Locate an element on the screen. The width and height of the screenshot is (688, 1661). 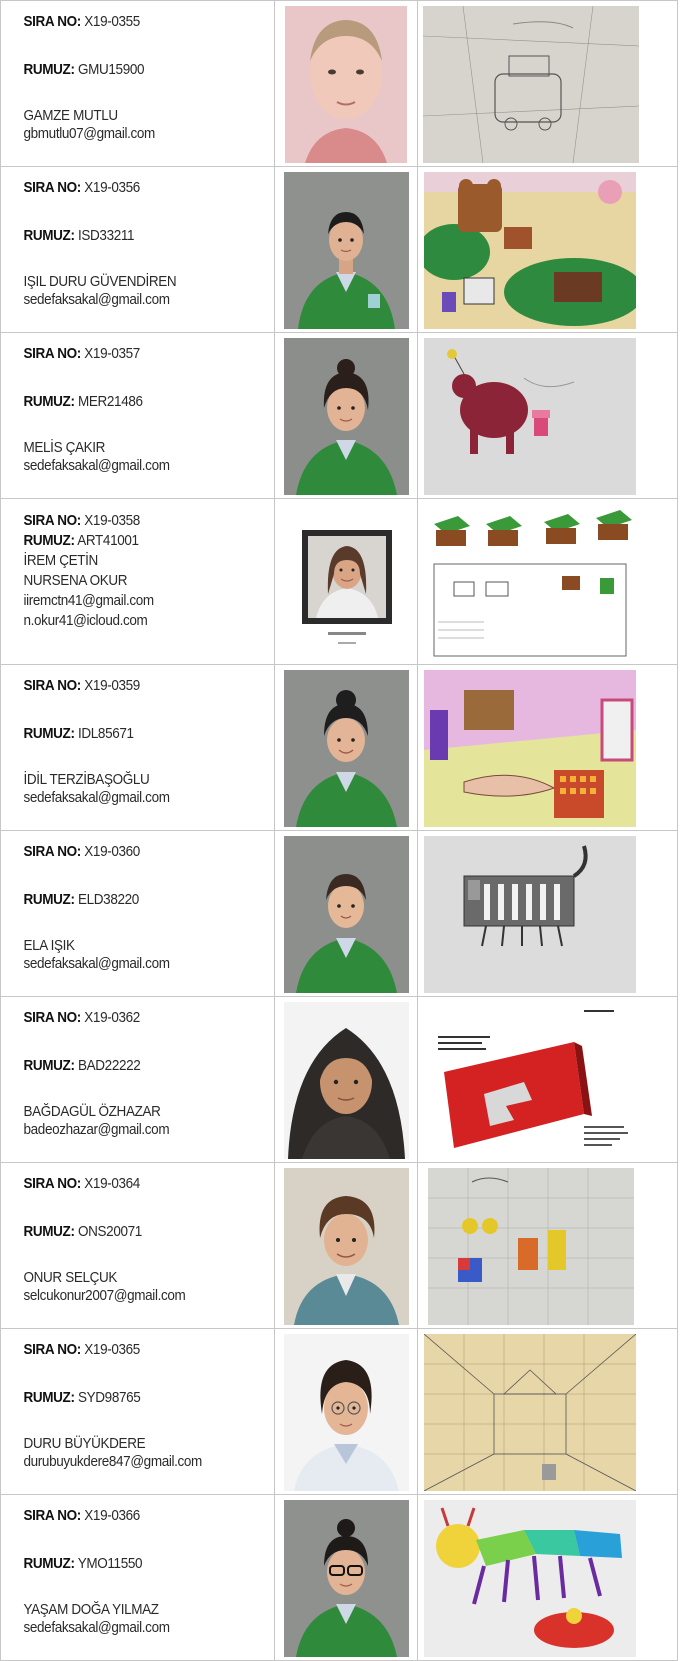
rumuz-value: MER21486 is located at coordinates (110, 401).